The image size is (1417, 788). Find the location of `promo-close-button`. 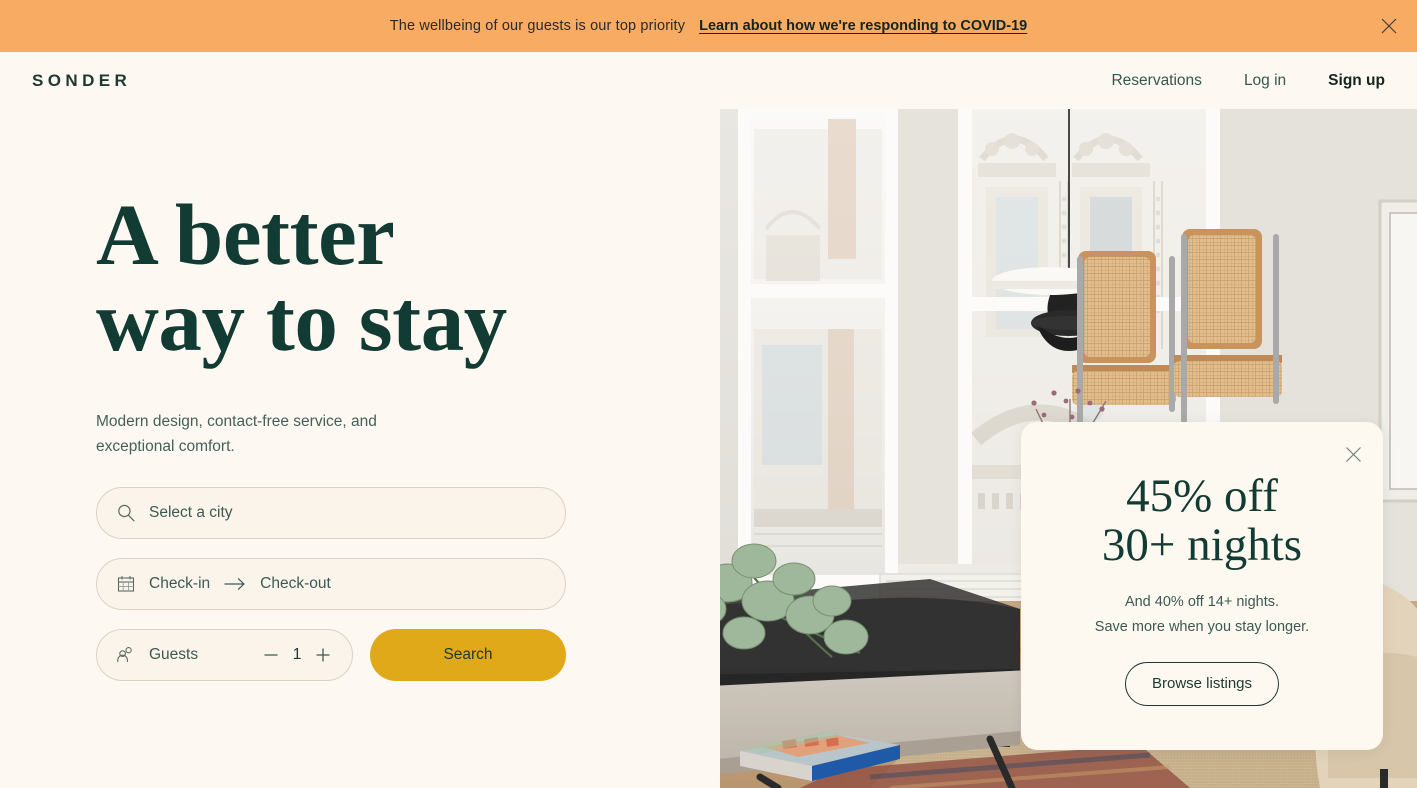

promo-close-button is located at coordinates (1353, 454).